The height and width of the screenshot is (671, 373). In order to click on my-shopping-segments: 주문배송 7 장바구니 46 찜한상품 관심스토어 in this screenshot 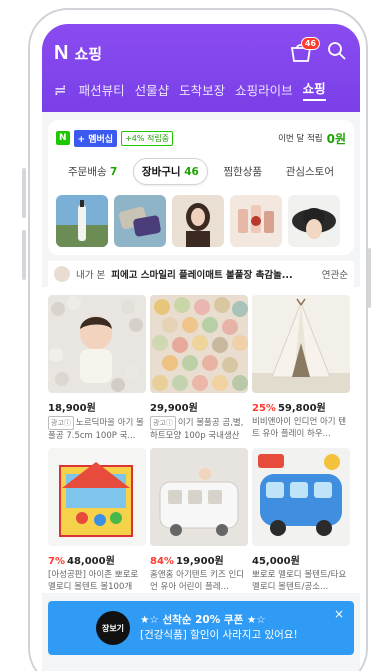, I will do `click(201, 171)`.